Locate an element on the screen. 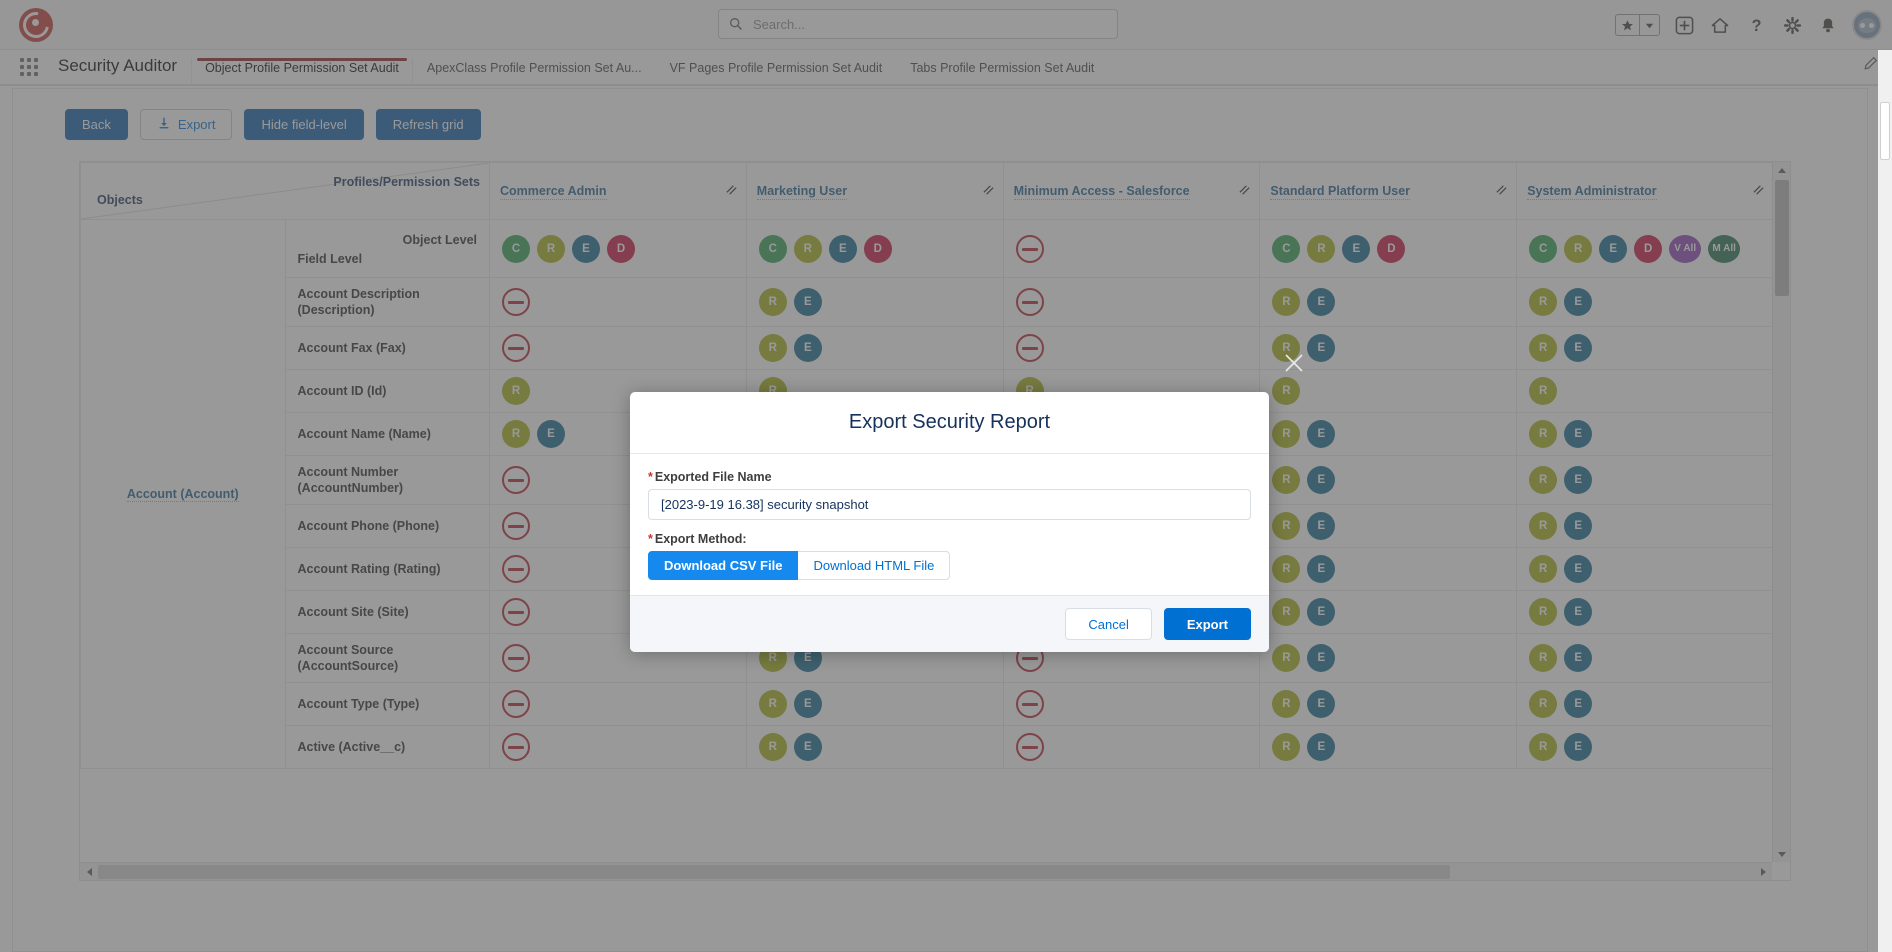 This screenshot has height=952, width=1892. modal-footer: Cancel Export is located at coordinates (949, 623).